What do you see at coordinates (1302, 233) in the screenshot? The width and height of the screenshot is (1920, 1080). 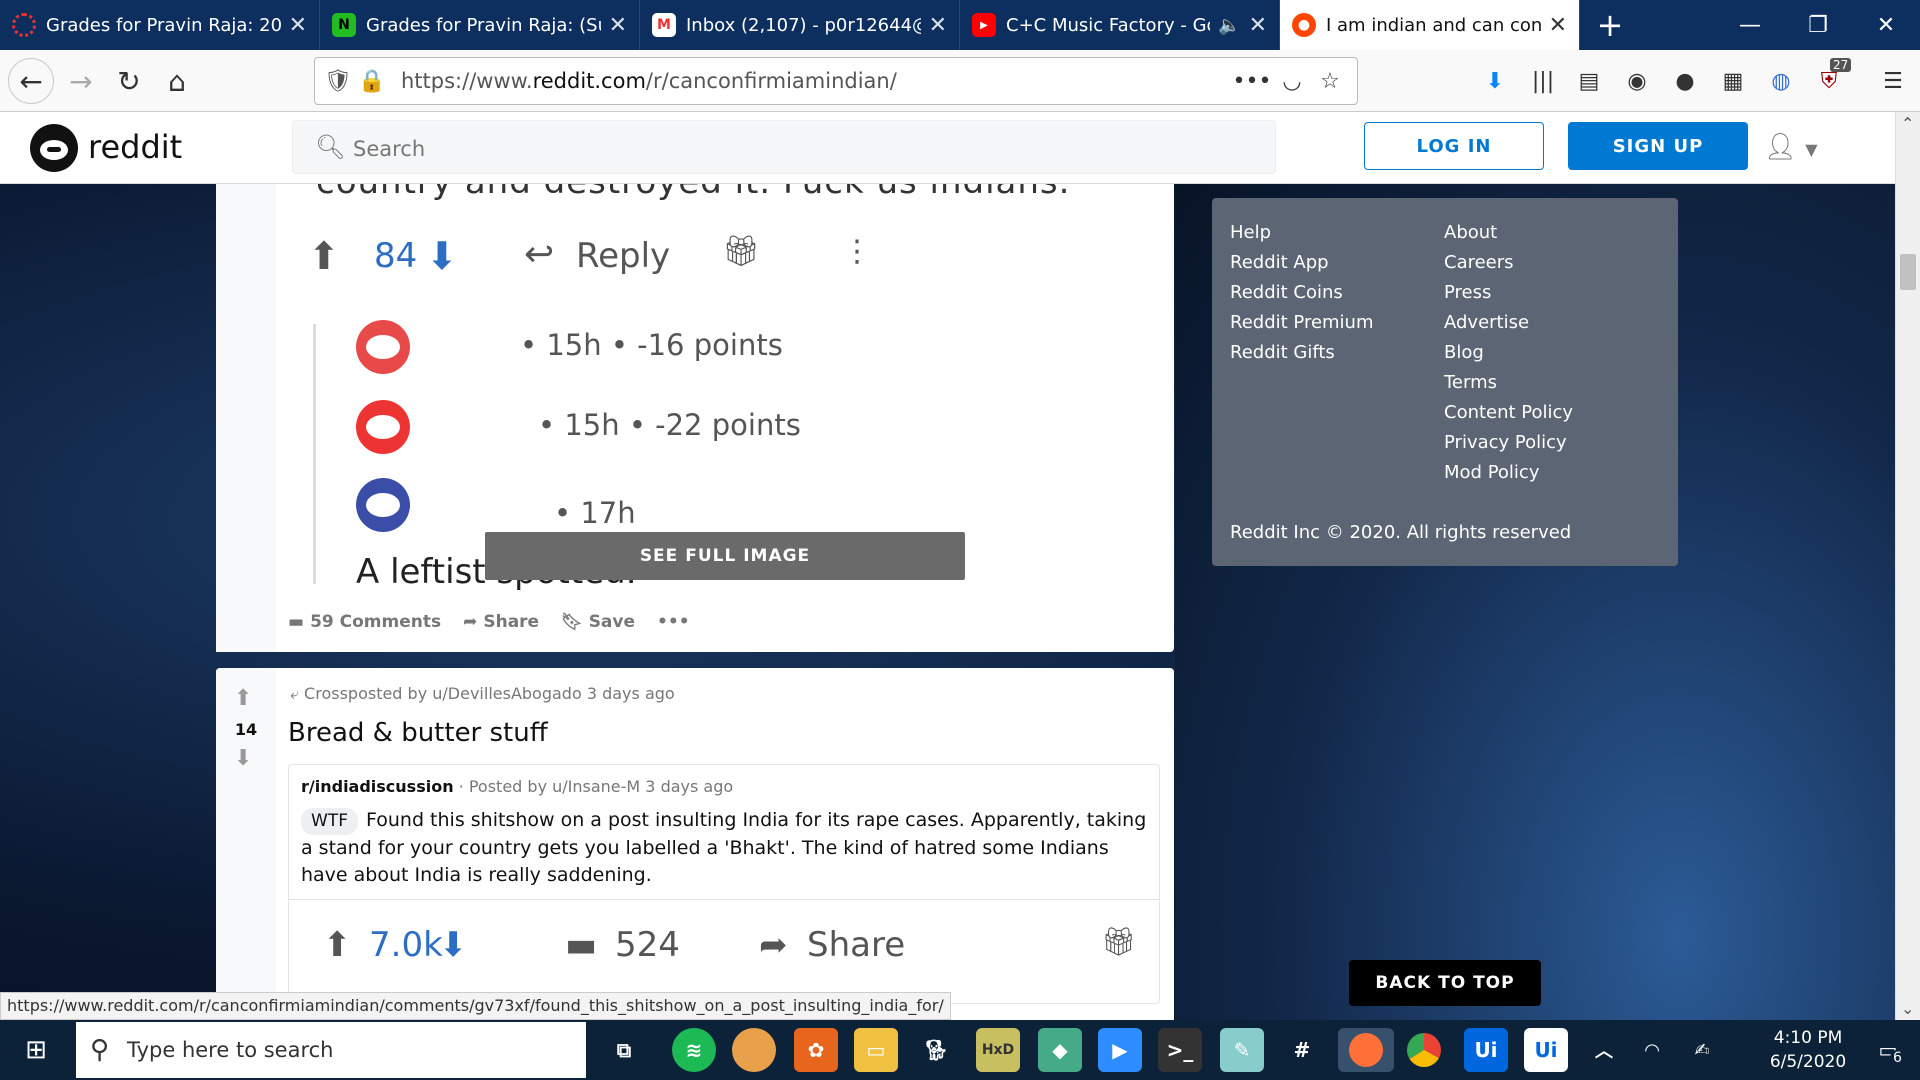 I see `footer-link-help: Help` at bounding box center [1302, 233].